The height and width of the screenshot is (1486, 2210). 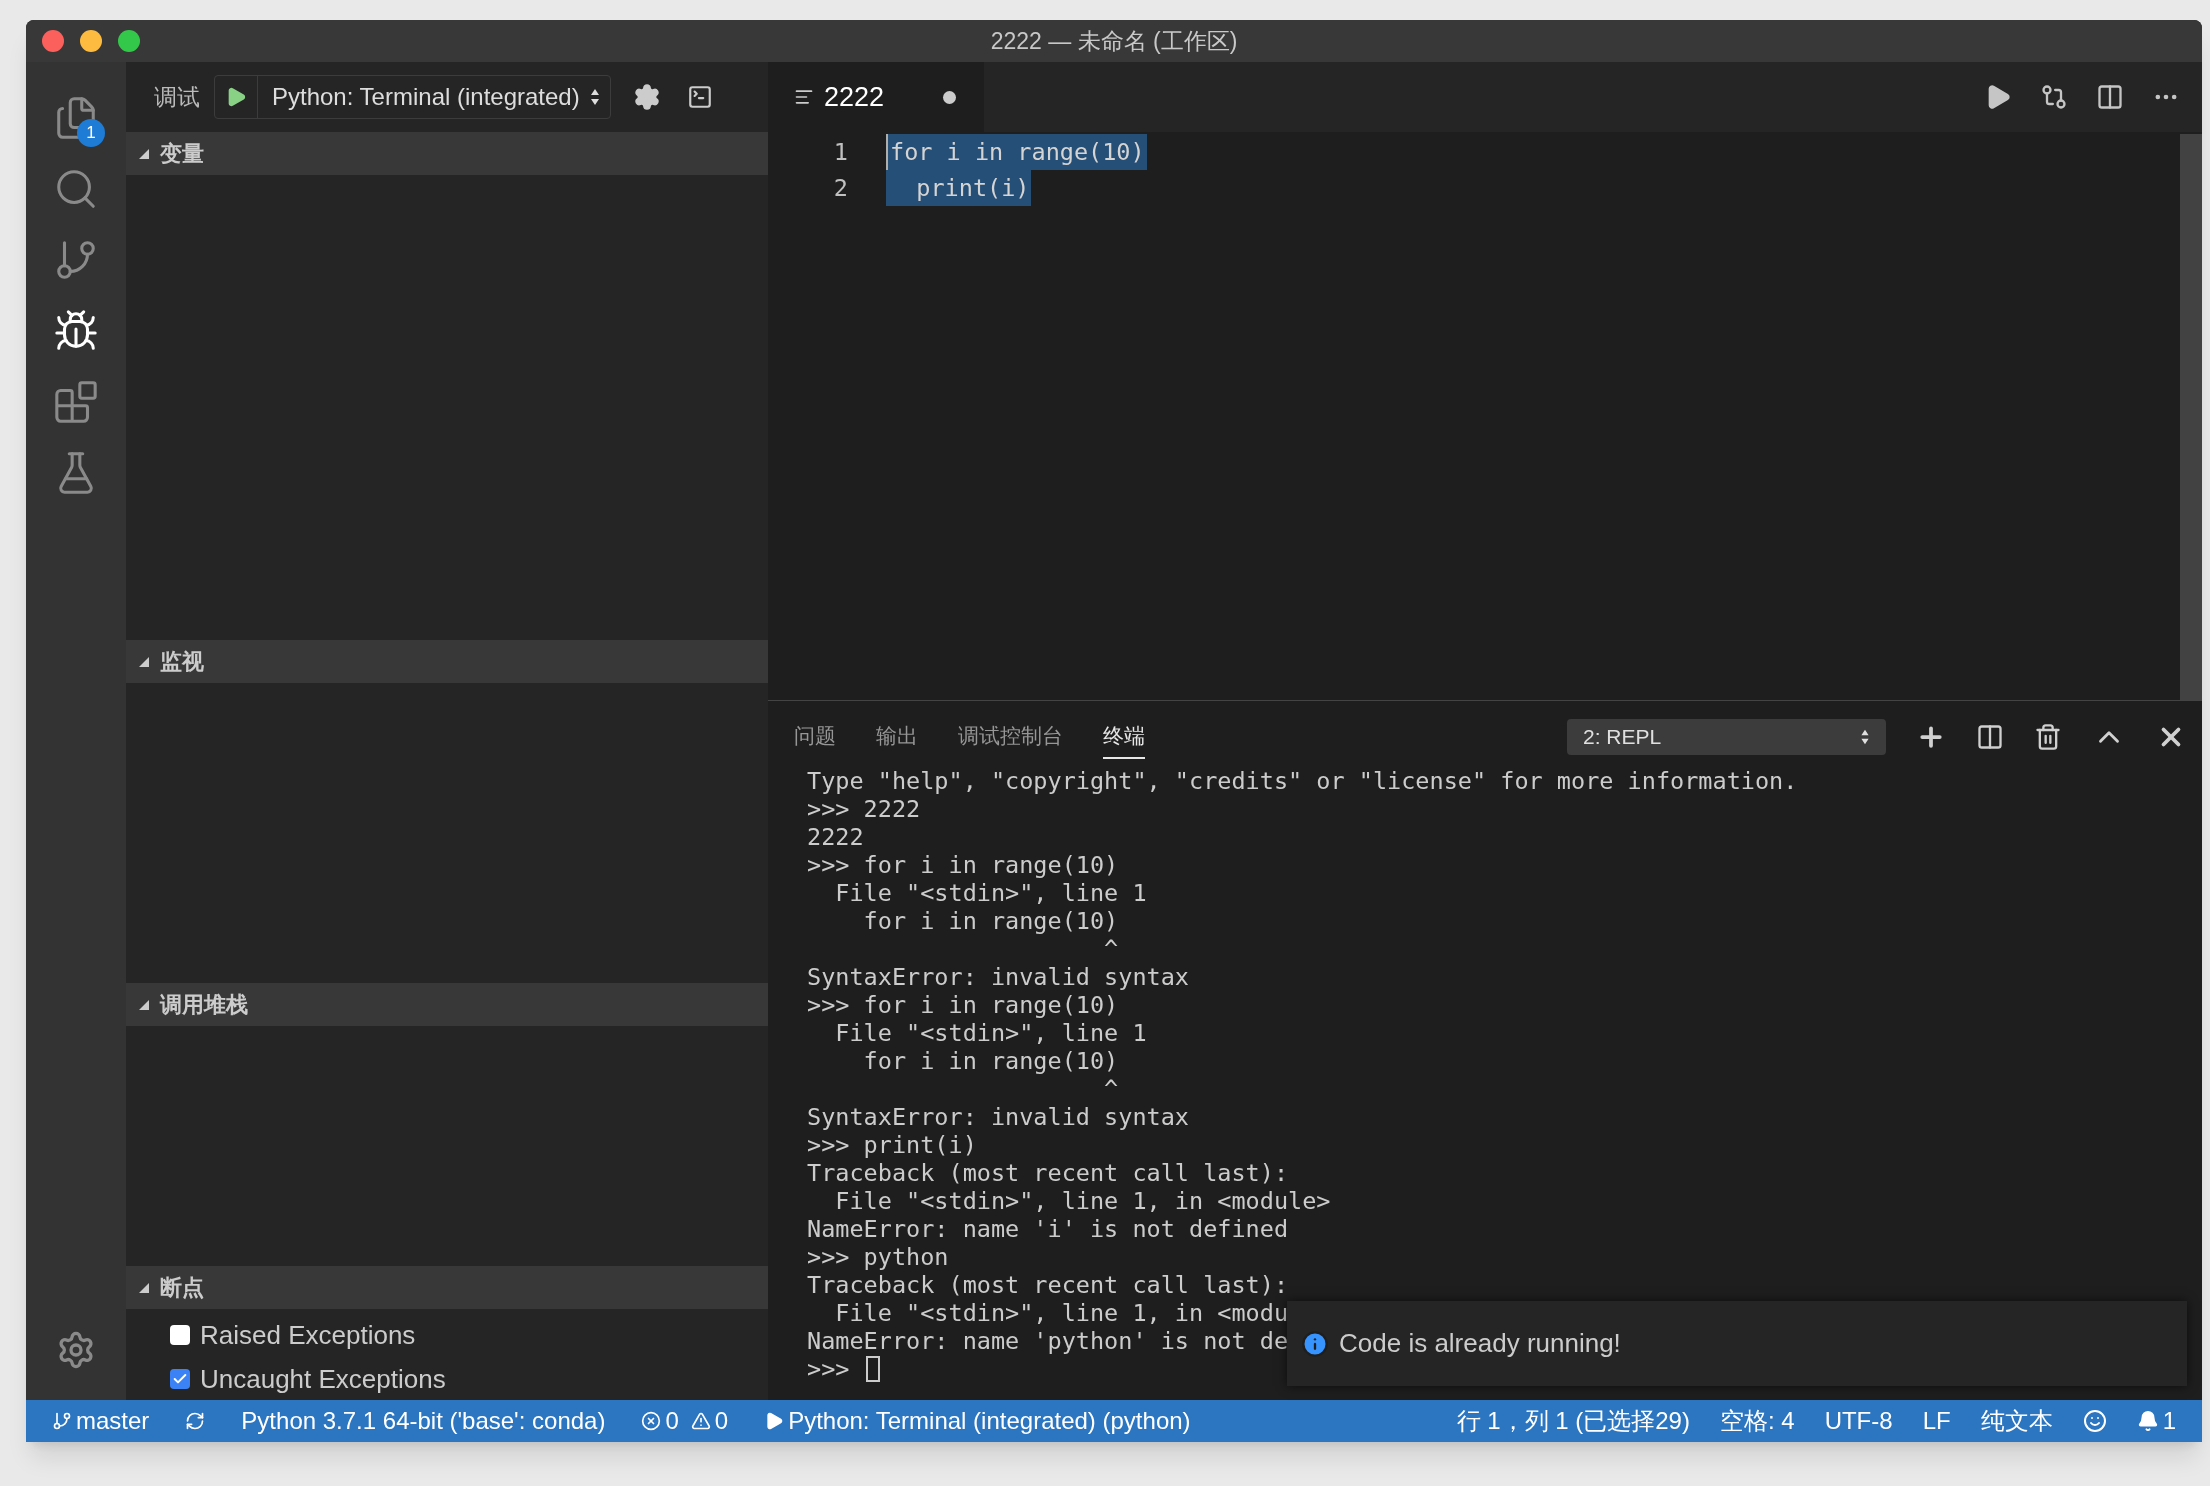 I want to click on panel-tab: 调试控制台, so click(x=1010, y=737).